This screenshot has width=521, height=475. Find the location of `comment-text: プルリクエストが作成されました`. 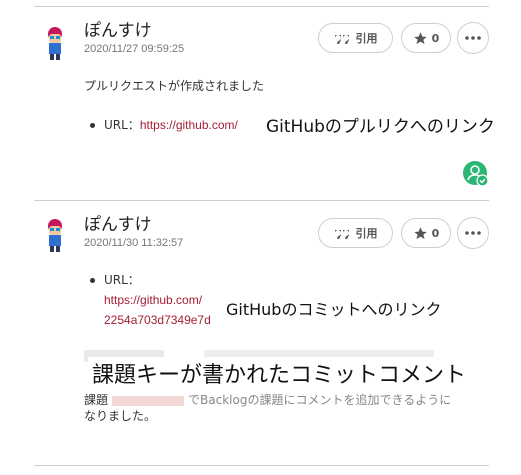

comment-text: プルリクエストが作成されました is located at coordinates (174, 86).